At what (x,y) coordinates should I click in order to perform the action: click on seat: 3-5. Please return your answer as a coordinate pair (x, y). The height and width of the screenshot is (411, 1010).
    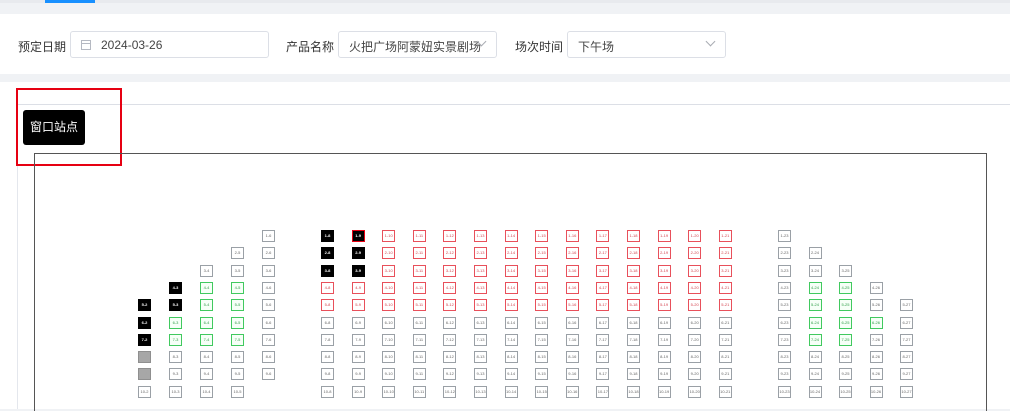
    Looking at the image, I should click on (237, 270).